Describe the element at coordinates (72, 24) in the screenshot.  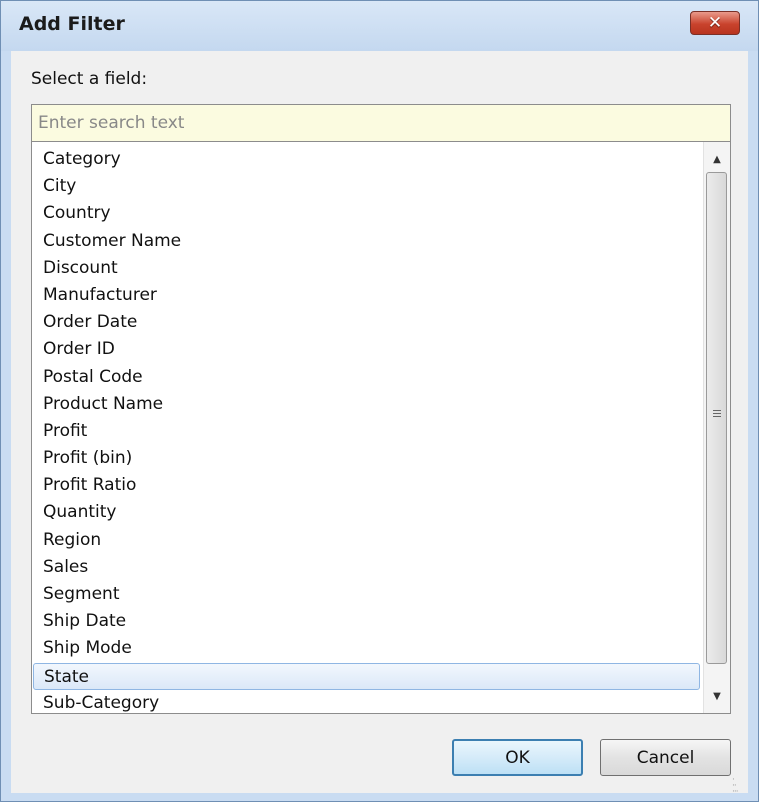
I see `dialog-title: Add Filter` at that location.